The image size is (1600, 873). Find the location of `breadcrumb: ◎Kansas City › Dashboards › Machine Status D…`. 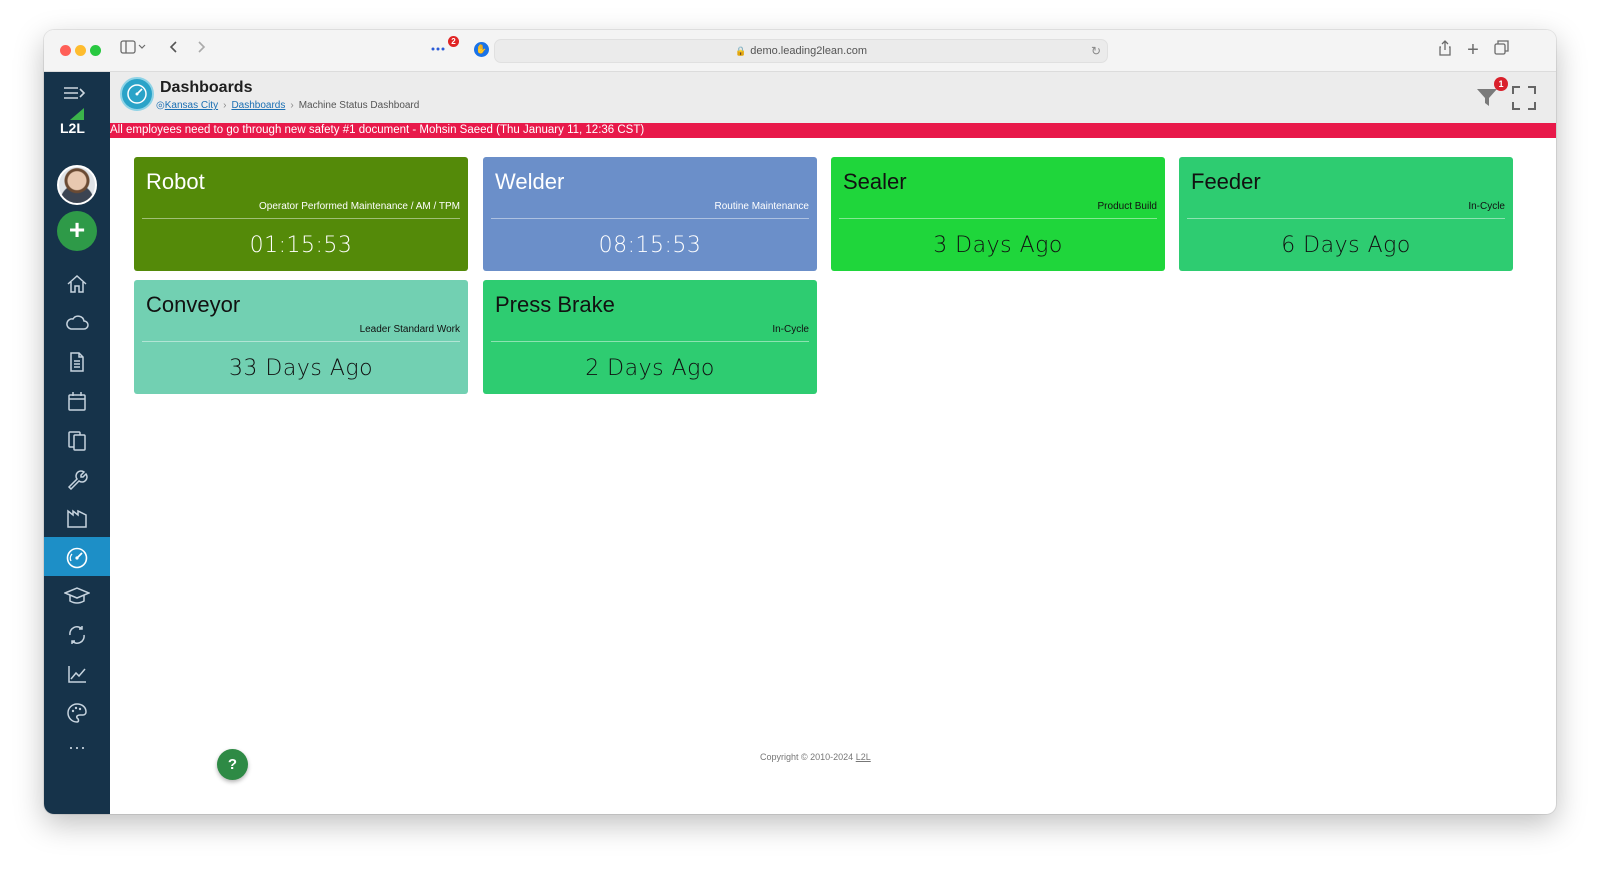

breadcrumb: ◎Kansas City › Dashboards › Machine Status D… is located at coordinates (287, 105).